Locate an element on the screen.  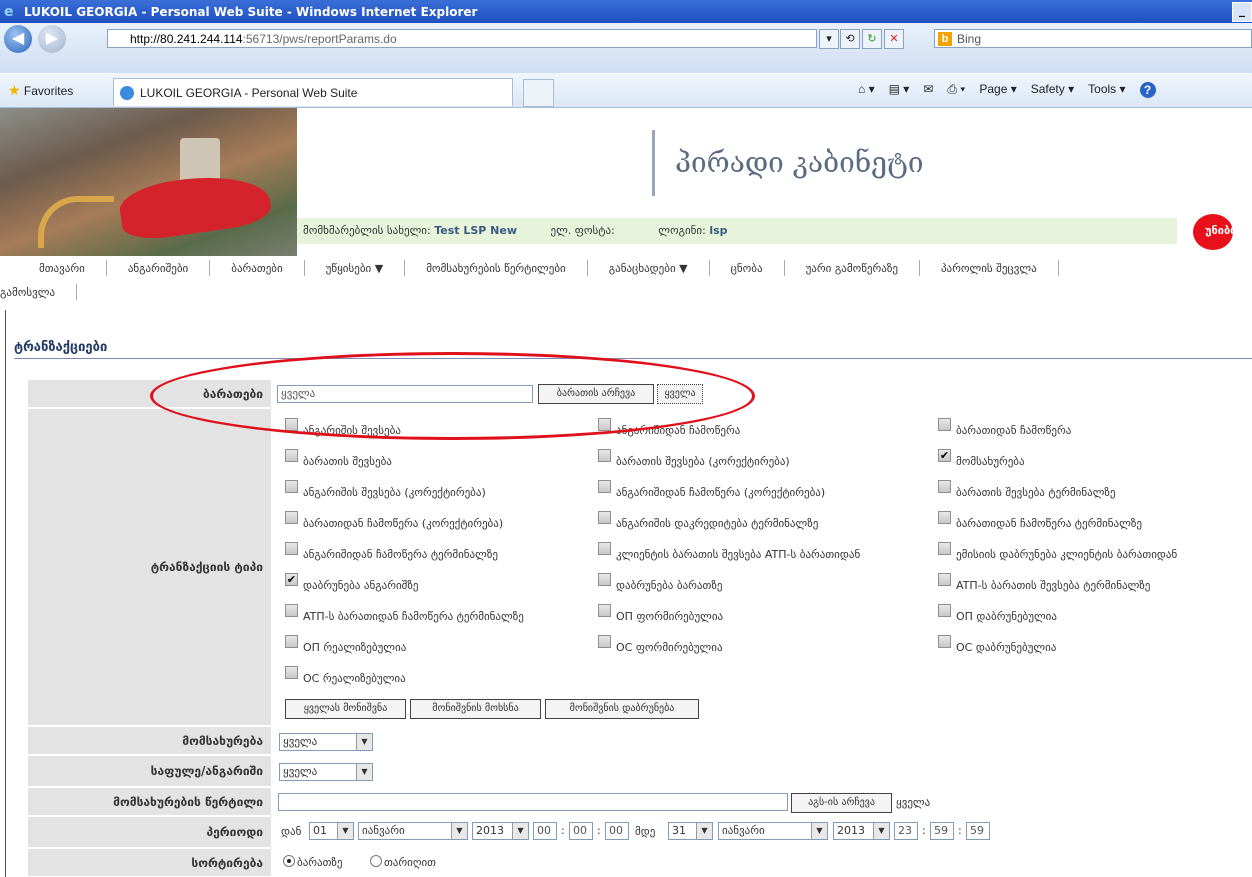
select-all-button: ყველას მონიშვნა is located at coordinates (345, 709).